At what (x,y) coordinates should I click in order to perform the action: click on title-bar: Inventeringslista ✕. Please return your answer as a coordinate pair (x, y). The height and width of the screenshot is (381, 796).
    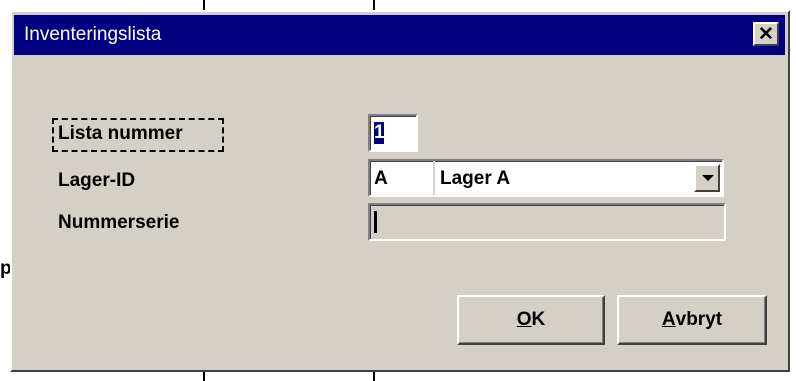
    Looking at the image, I should click on (399, 35).